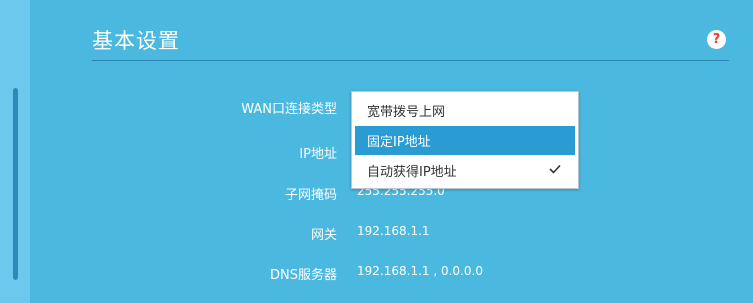 Image resolution: width=753 pixels, height=303 pixels. I want to click on gateway-label: 网关, so click(323, 235).